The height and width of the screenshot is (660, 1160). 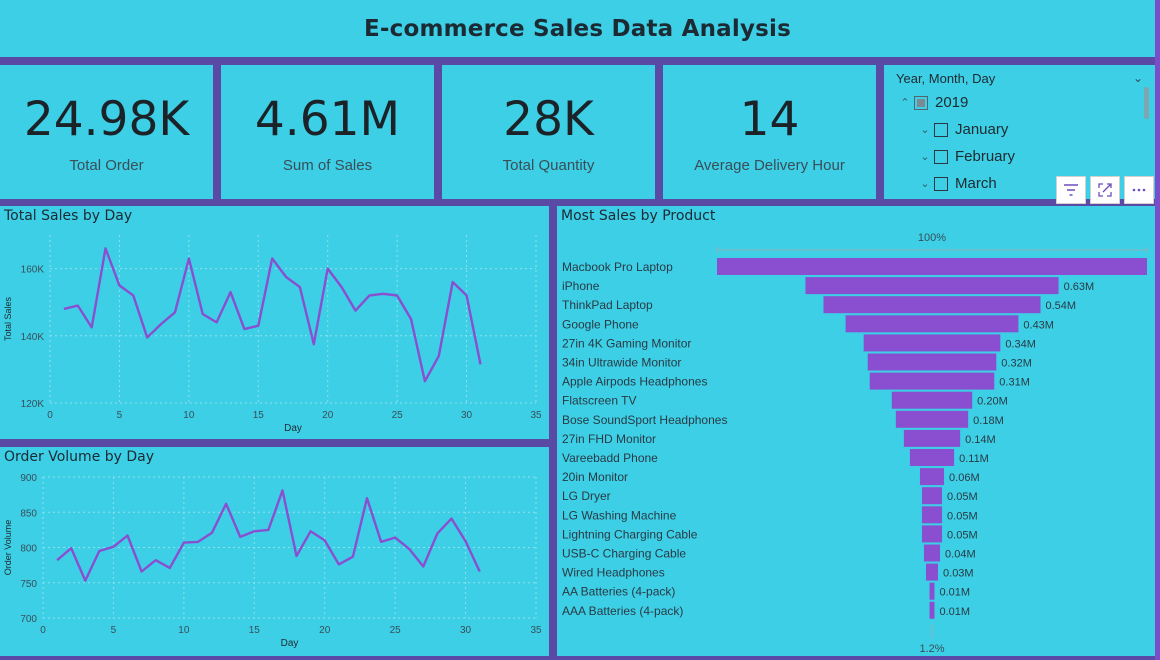 I want to click on title-bar: E-commerce Sales Data Analysis, so click(x=577, y=28).